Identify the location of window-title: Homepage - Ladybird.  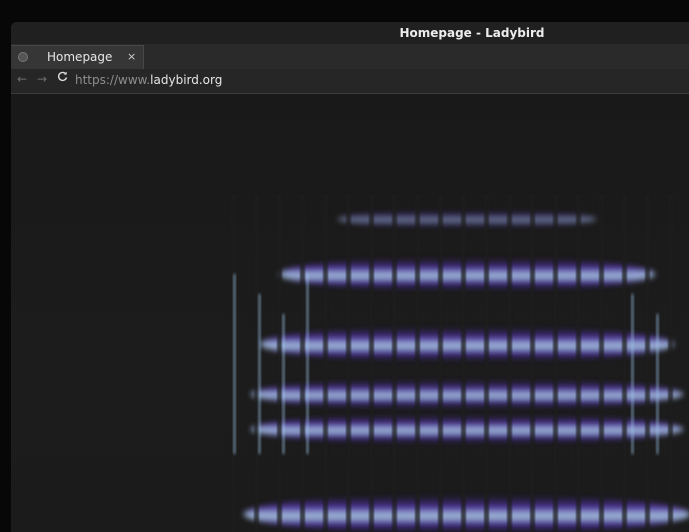
(472, 33).